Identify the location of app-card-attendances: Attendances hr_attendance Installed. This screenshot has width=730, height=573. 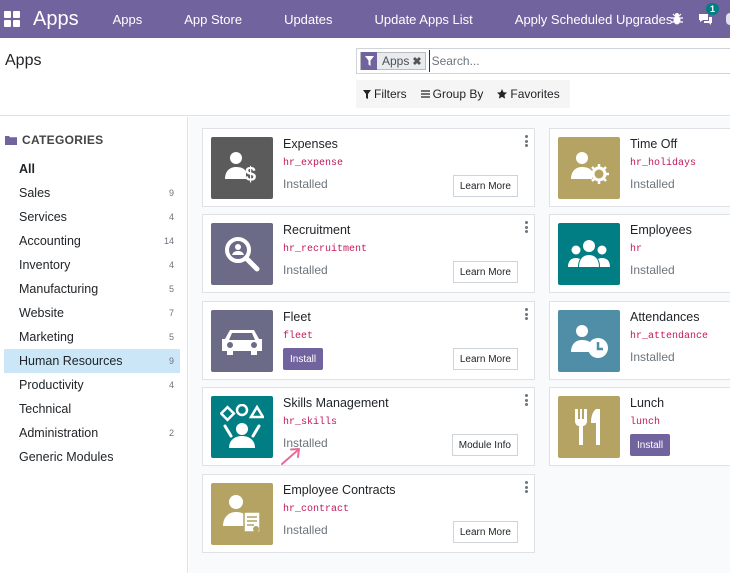
(639, 340).